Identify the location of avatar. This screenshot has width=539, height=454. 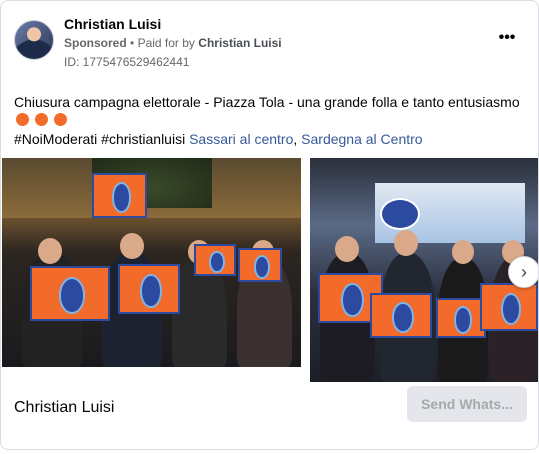
(34, 40).